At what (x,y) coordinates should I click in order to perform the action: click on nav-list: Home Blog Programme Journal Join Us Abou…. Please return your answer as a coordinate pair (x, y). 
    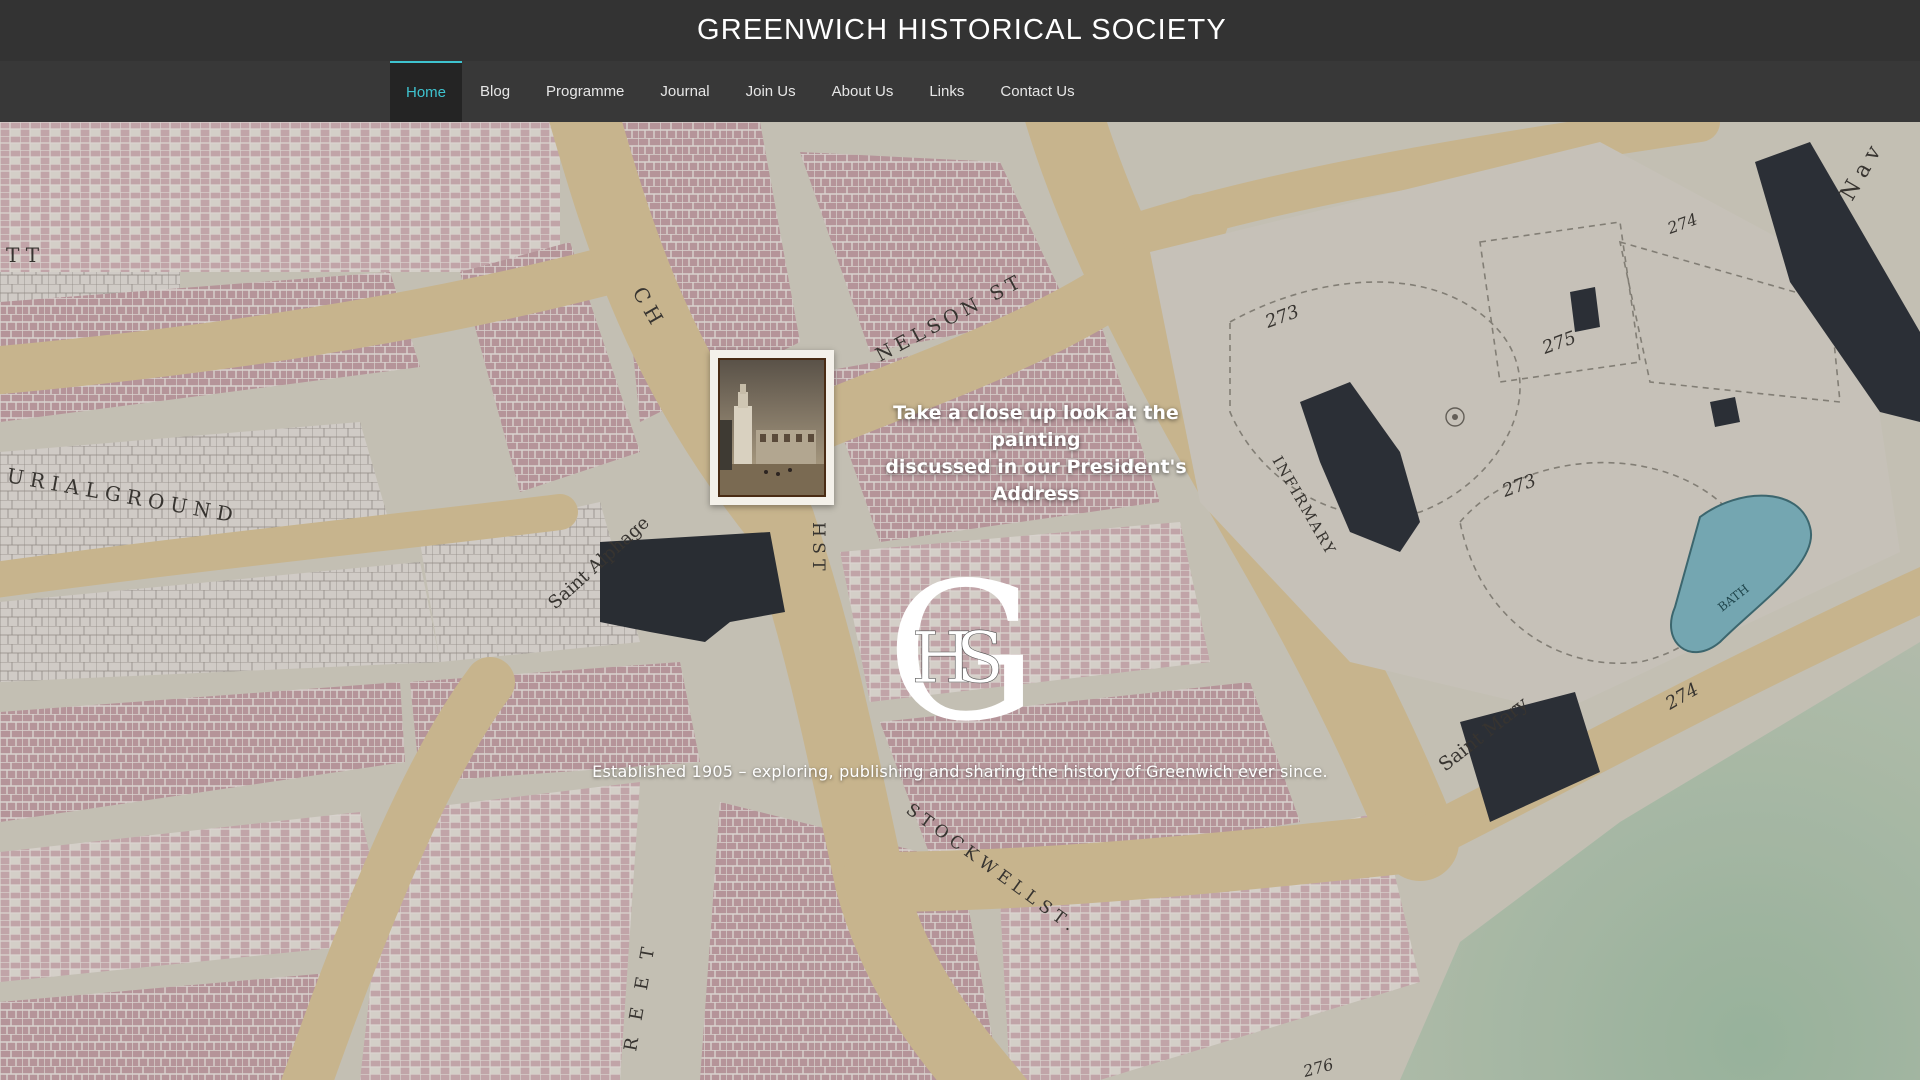
    Looking at the image, I should click on (741, 91).